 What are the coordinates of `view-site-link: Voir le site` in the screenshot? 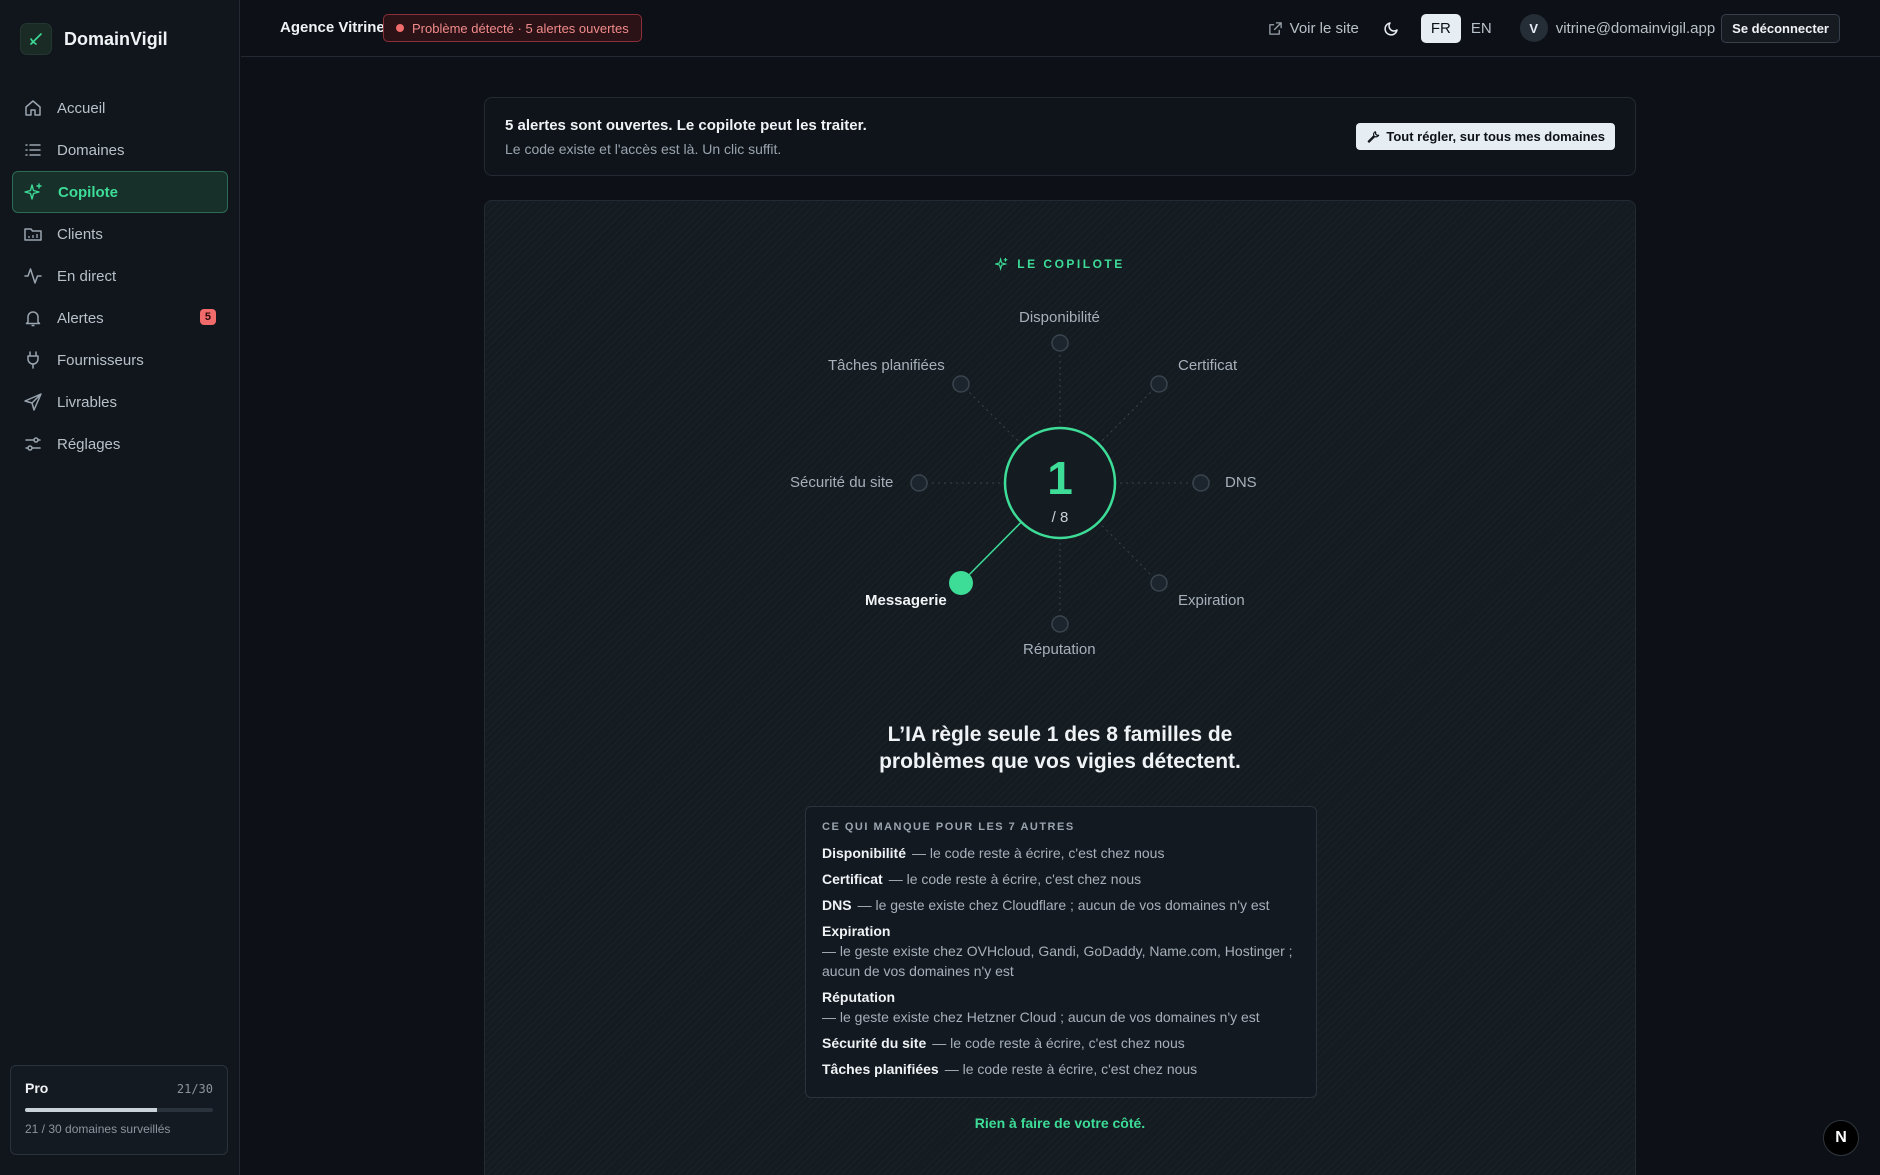 It's located at (1313, 28).